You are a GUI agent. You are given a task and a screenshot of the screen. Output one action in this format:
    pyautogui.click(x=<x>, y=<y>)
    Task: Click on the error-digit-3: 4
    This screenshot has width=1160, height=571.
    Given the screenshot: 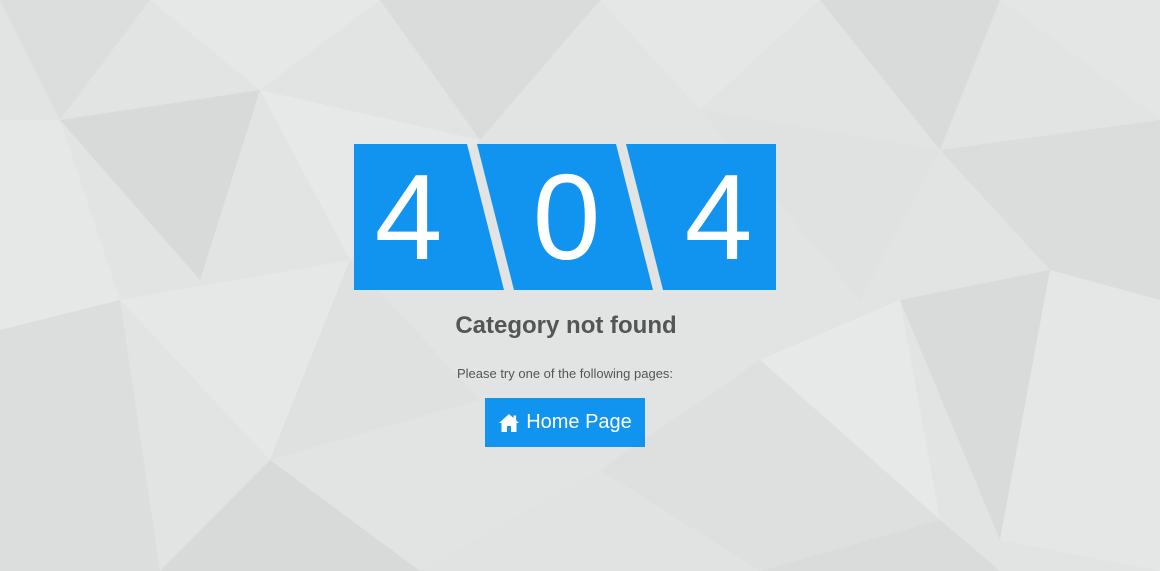 What is the action you would take?
    pyautogui.click(x=718, y=217)
    